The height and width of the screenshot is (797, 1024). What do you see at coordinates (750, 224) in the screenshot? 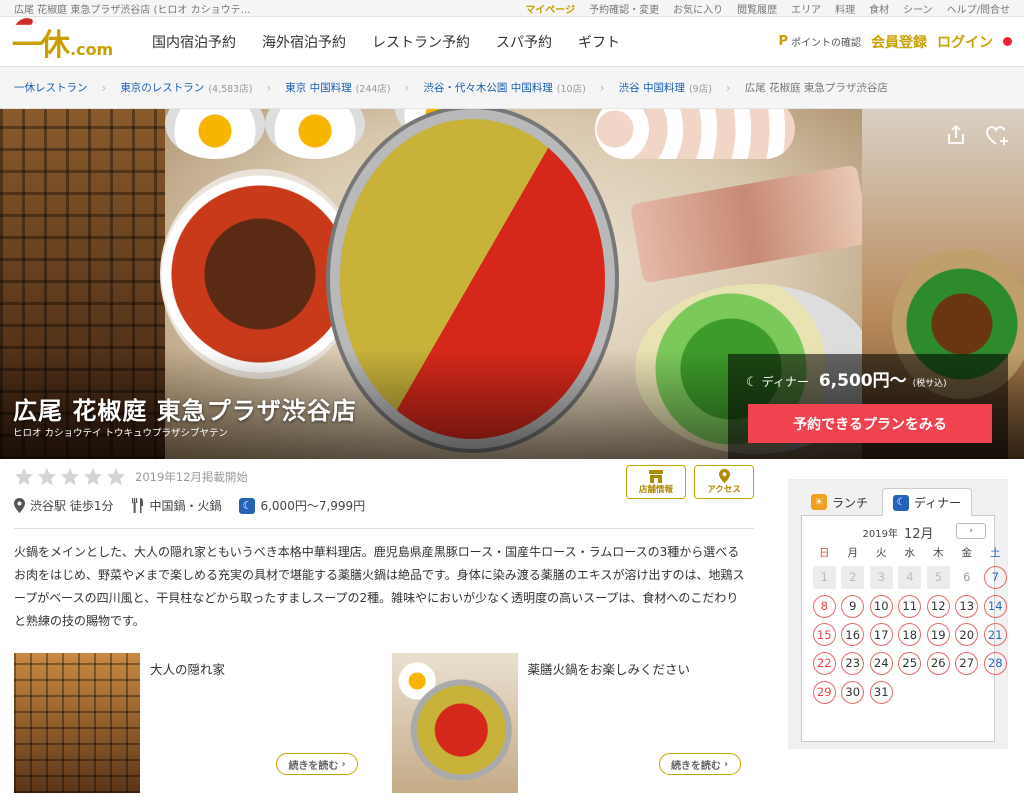
I see `dish-pork` at bounding box center [750, 224].